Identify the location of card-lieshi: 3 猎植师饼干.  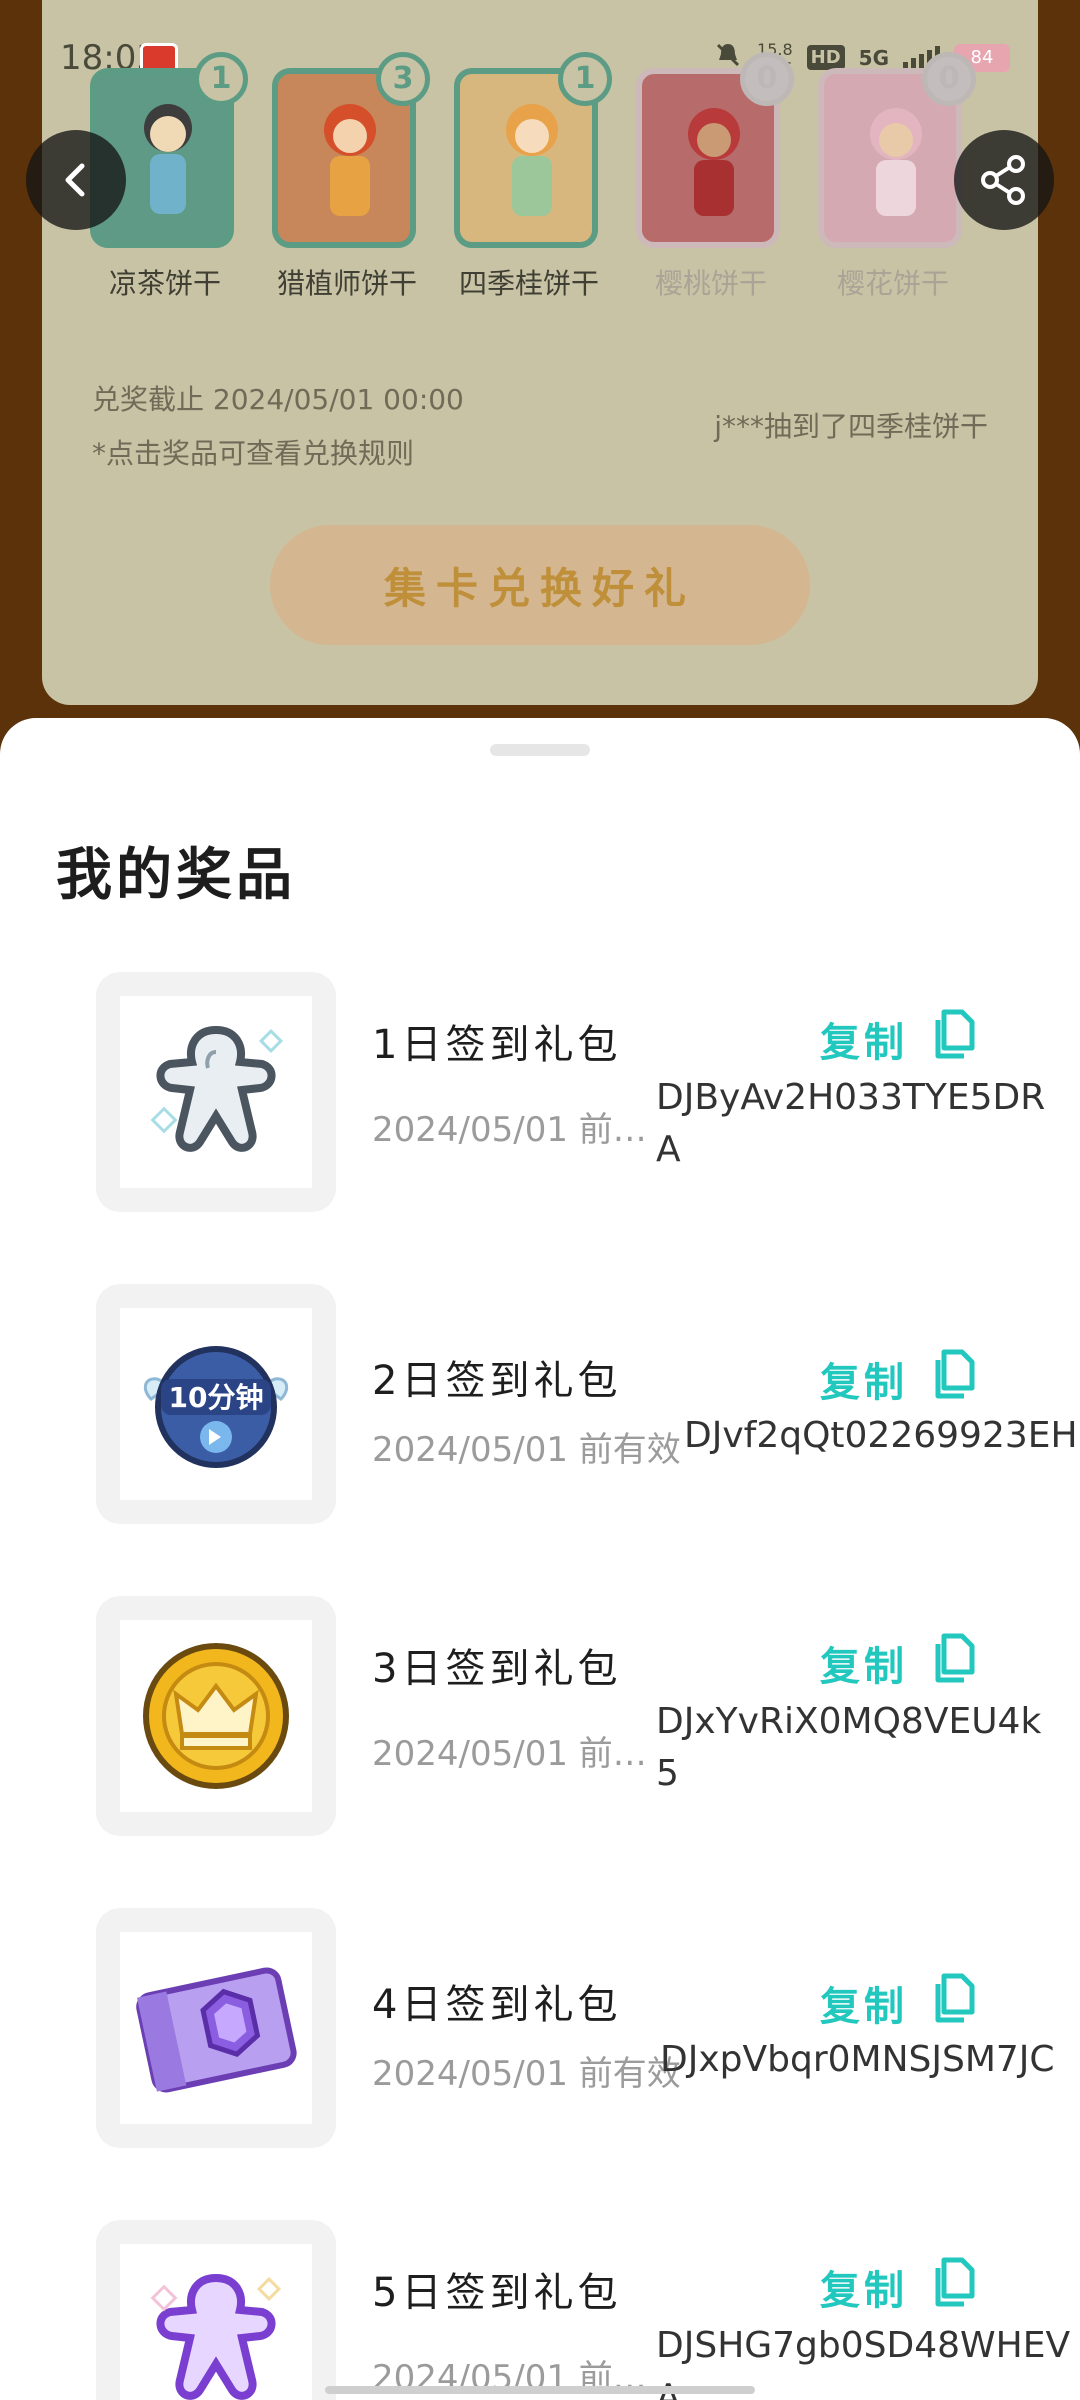
(351, 177).